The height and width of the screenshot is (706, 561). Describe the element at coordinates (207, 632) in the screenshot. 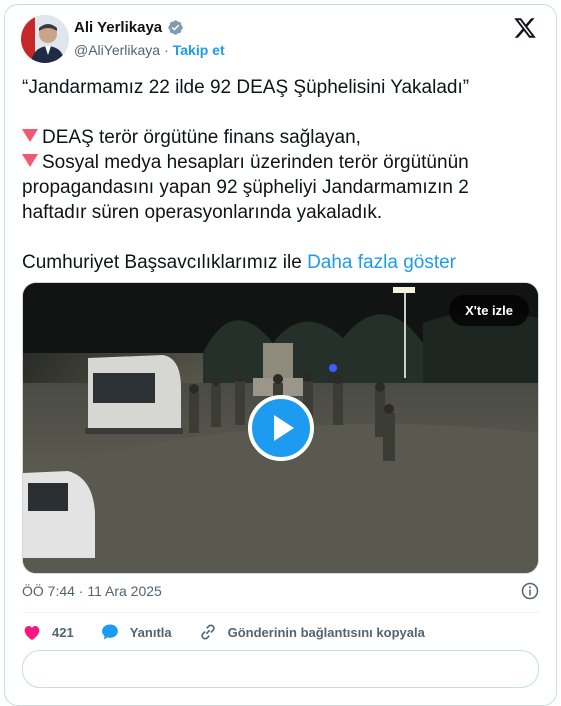

I see `link-icon` at that location.